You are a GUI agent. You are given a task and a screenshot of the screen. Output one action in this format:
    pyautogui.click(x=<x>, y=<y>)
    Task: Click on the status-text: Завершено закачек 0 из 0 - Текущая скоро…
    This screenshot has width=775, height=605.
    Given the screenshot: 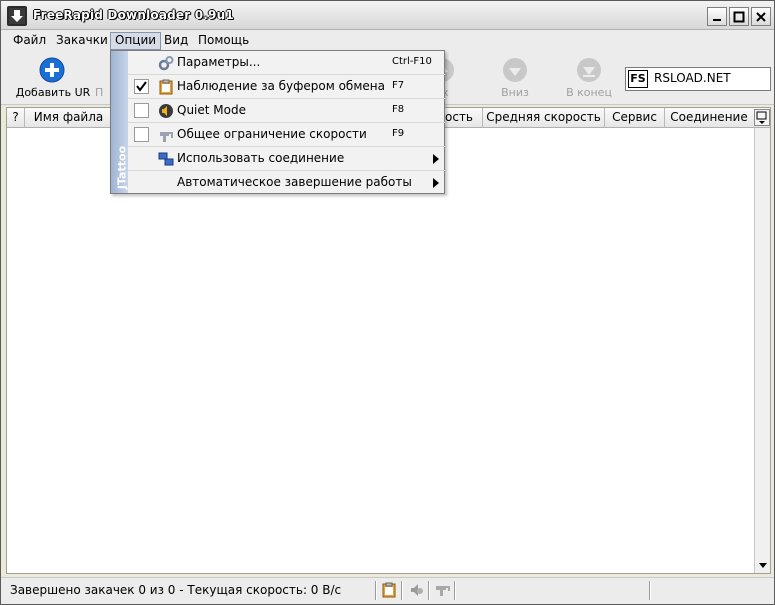 What is the action you would take?
    pyautogui.click(x=176, y=590)
    